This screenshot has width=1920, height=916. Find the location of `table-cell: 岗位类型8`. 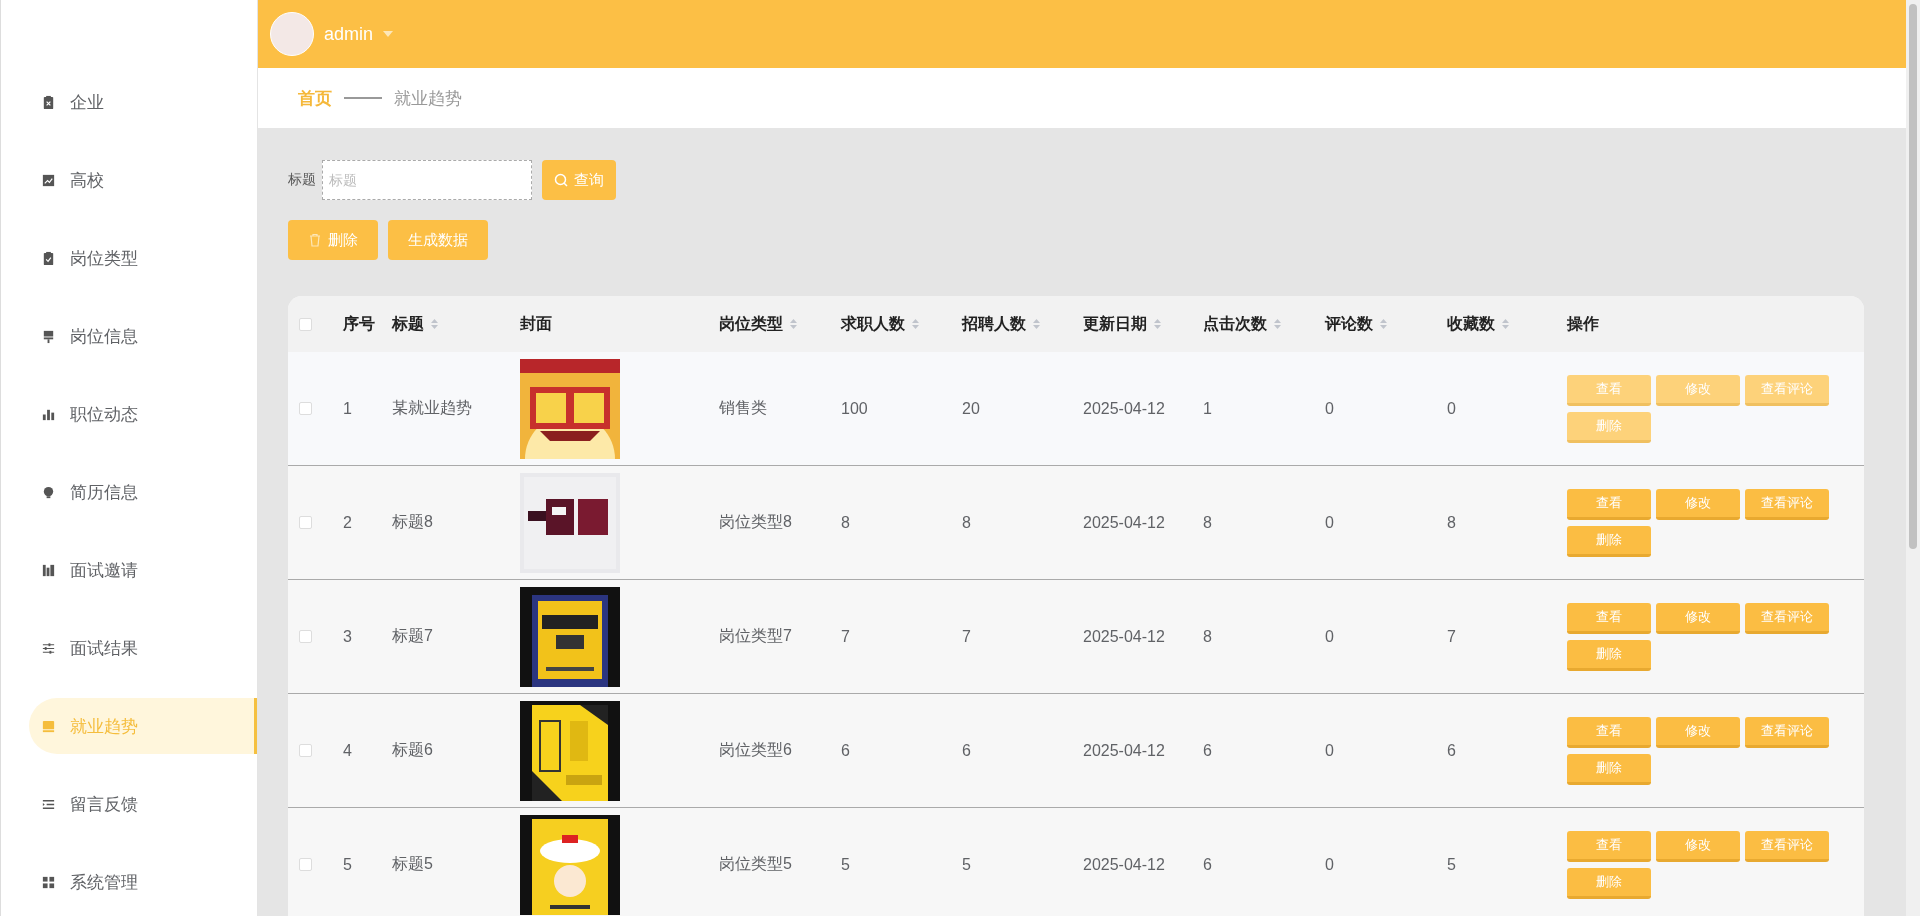

table-cell: 岗位类型8 is located at coordinates (755, 521).